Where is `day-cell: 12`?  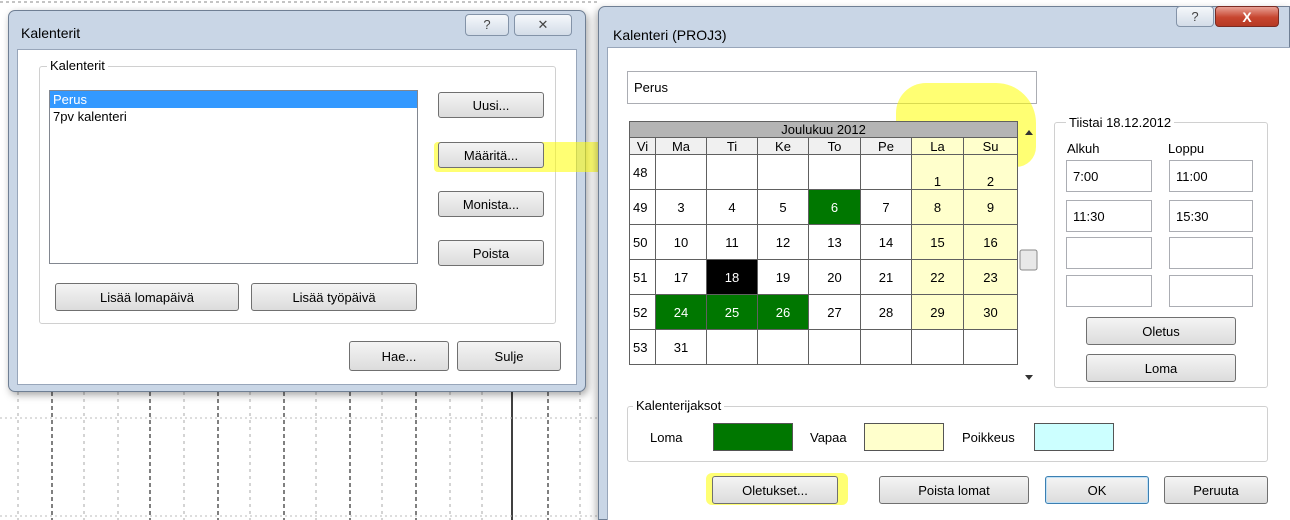
day-cell: 12 is located at coordinates (783, 242).